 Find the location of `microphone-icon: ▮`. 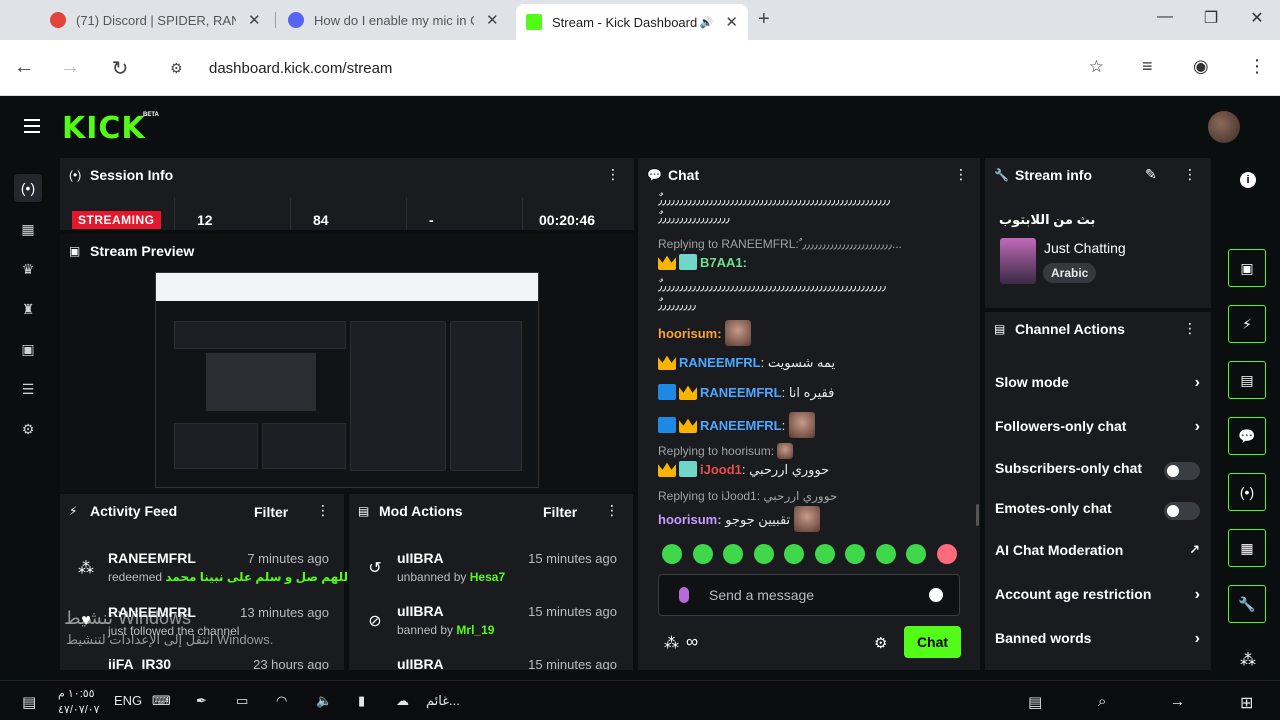

microphone-icon: ▮ is located at coordinates (361, 701).